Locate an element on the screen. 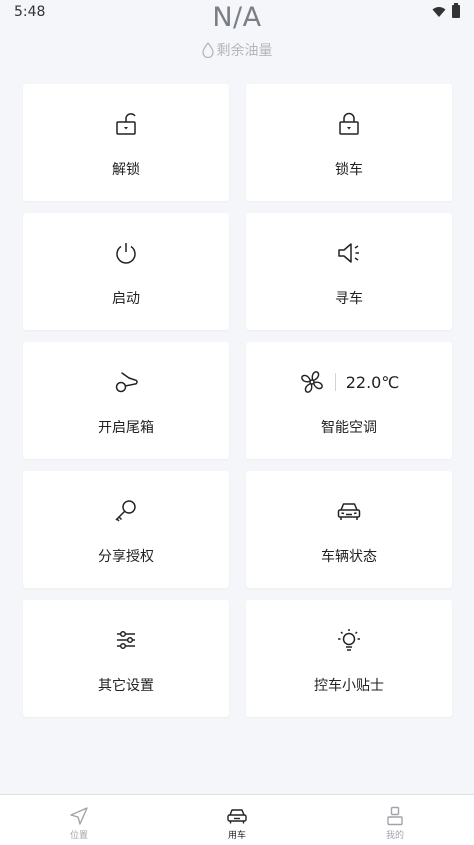 Image resolution: width=474 pixels, height=845 pixels. start-button: 启动 is located at coordinates (126, 271).